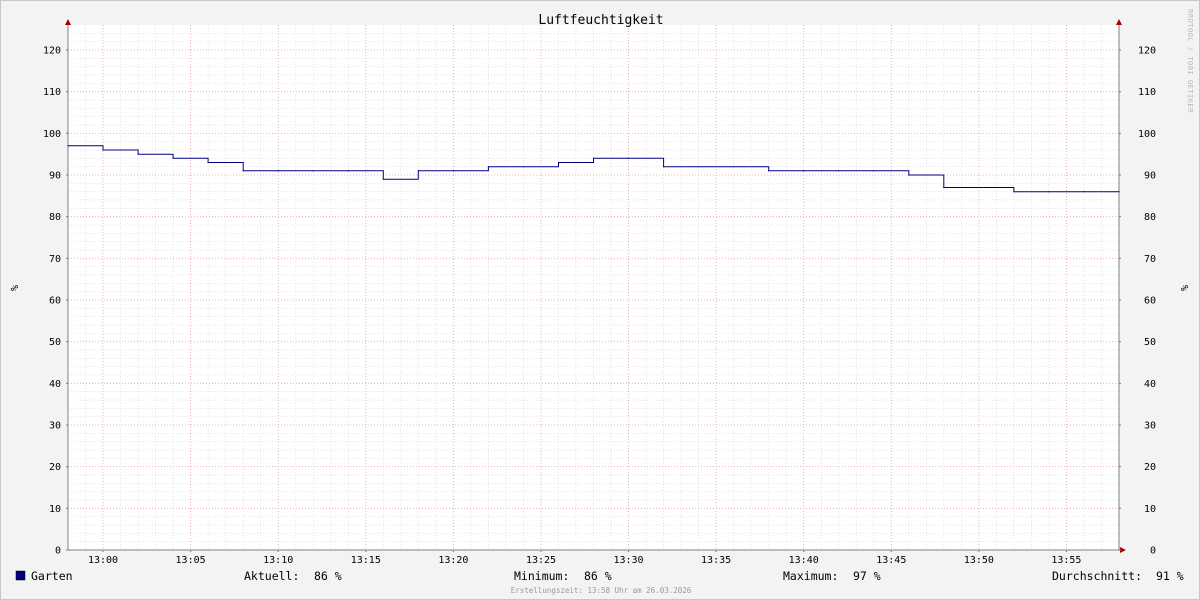 Image resolution: width=1200 pixels, height=600 pixels. What do you see at coordinates (1183, 288) in the screenshot?
I see `y-axis-label-right: %` at bounding box center [1183, 288].